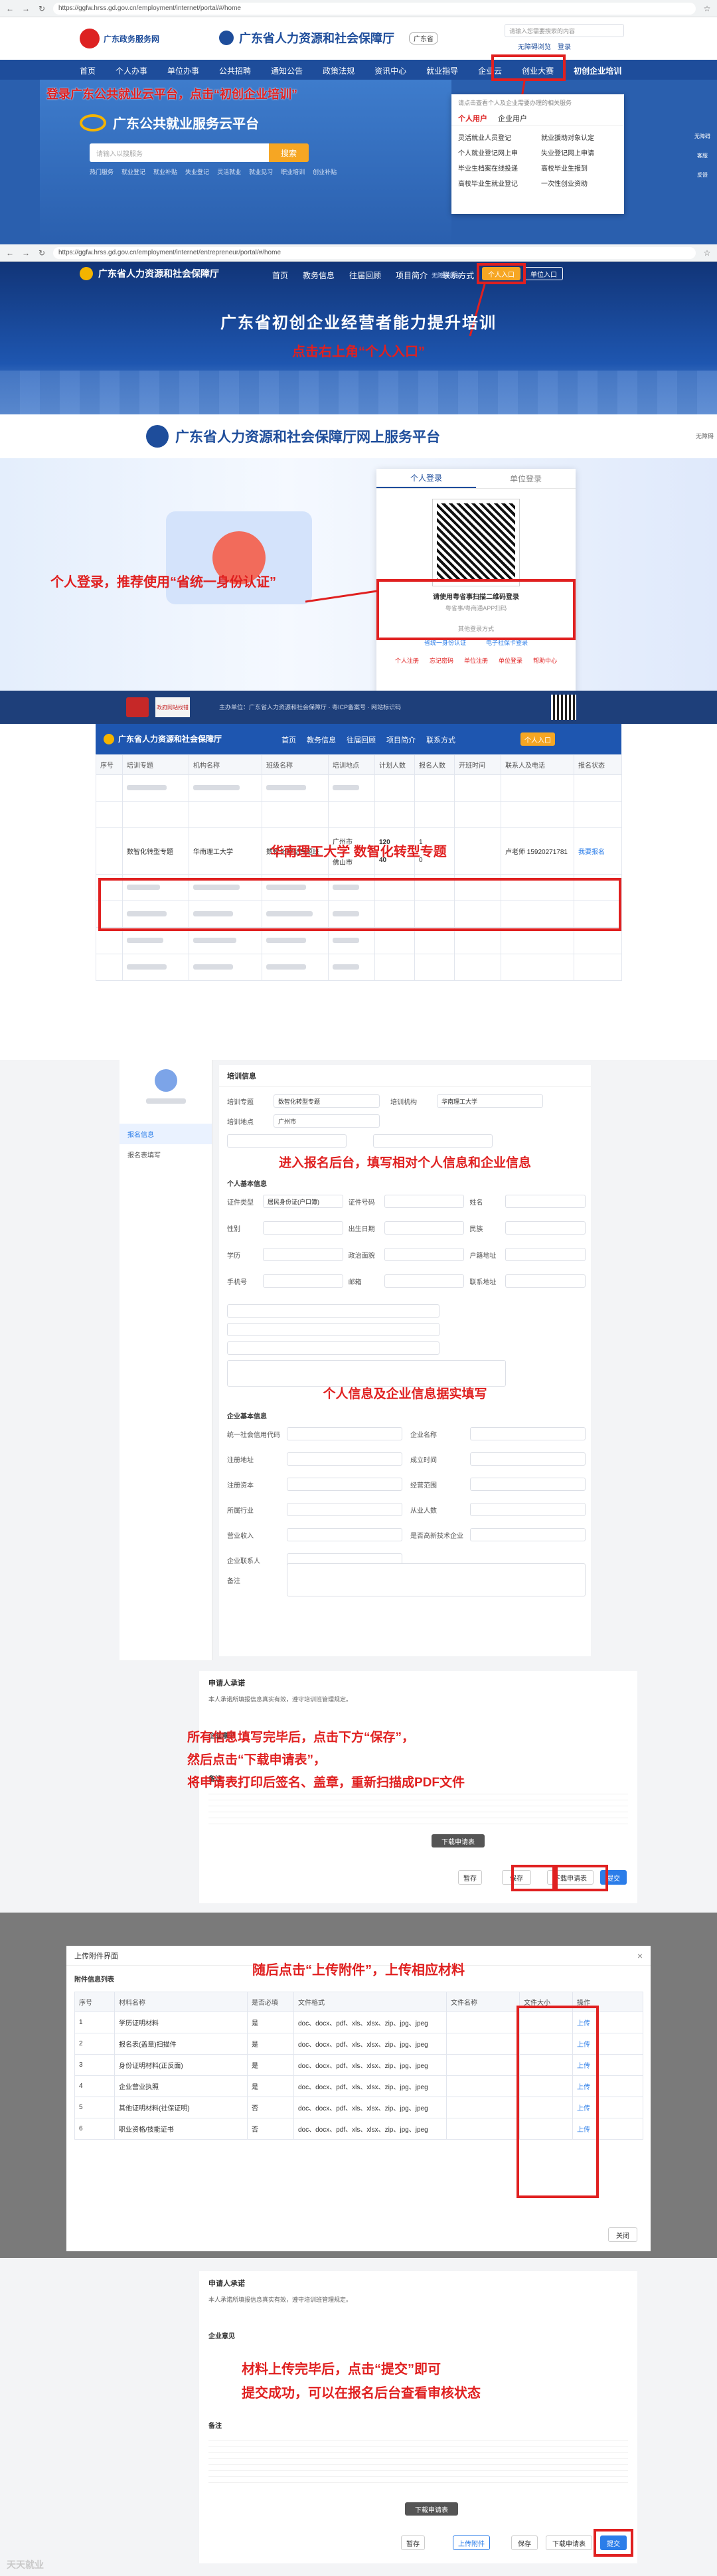  Describe the element at coordinates (490, 1101) in the screenshot. I see `org-select: 华南理工大学` at that location.